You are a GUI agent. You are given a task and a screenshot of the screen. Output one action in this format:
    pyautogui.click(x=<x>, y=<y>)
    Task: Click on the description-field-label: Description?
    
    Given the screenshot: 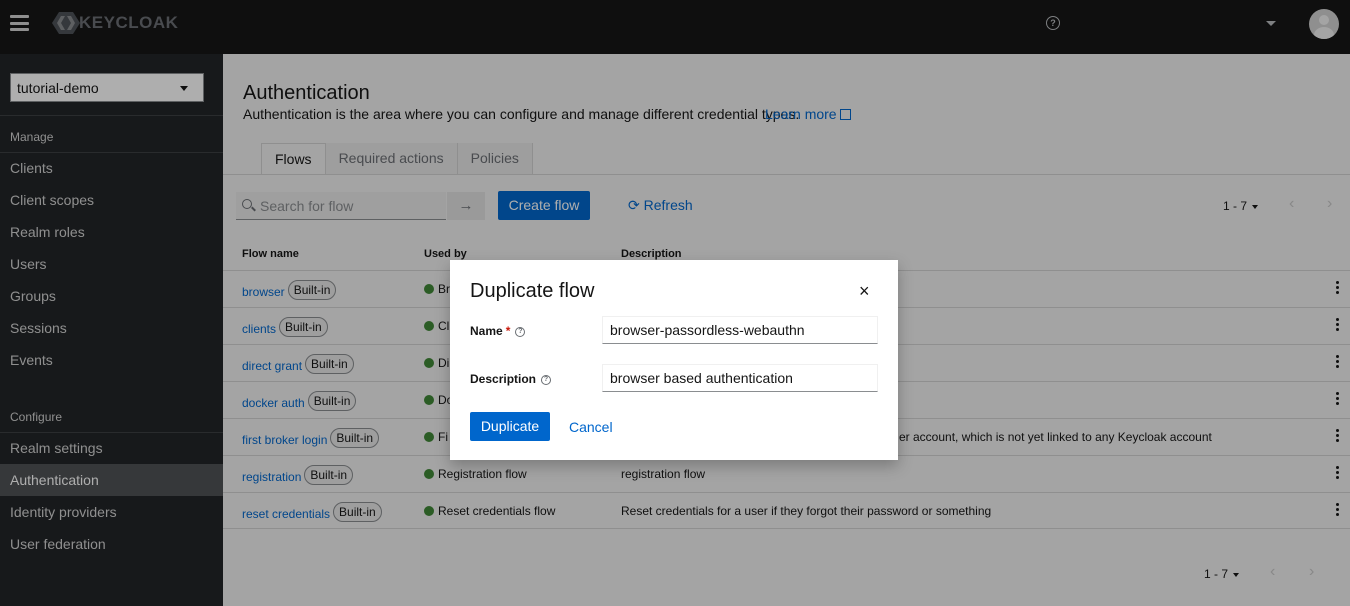 What is the action you would take?
    pyautogui.click(x=511, y=379)
    